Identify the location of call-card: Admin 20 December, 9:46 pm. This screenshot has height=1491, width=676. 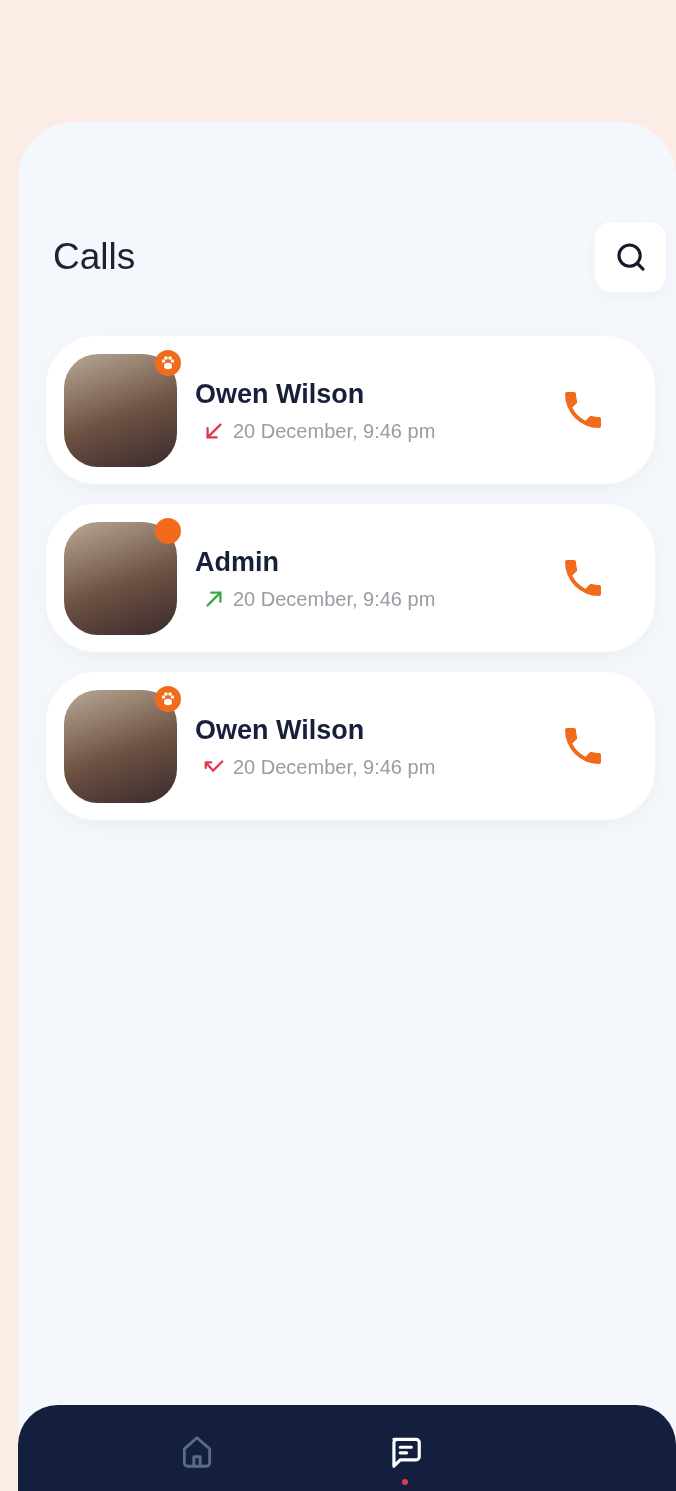
(350, 578).